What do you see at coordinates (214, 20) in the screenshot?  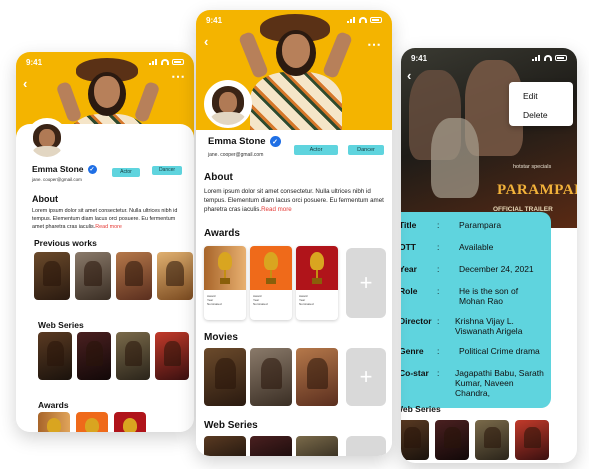 I see `status-time: 9:41` at bounding box center [214, 20].